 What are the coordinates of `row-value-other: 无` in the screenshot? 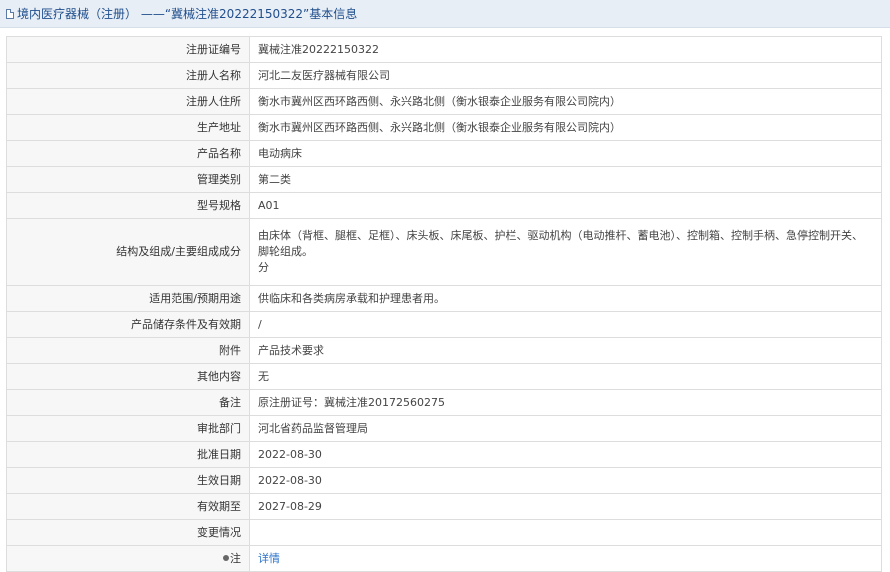 It's located at (565, 376).